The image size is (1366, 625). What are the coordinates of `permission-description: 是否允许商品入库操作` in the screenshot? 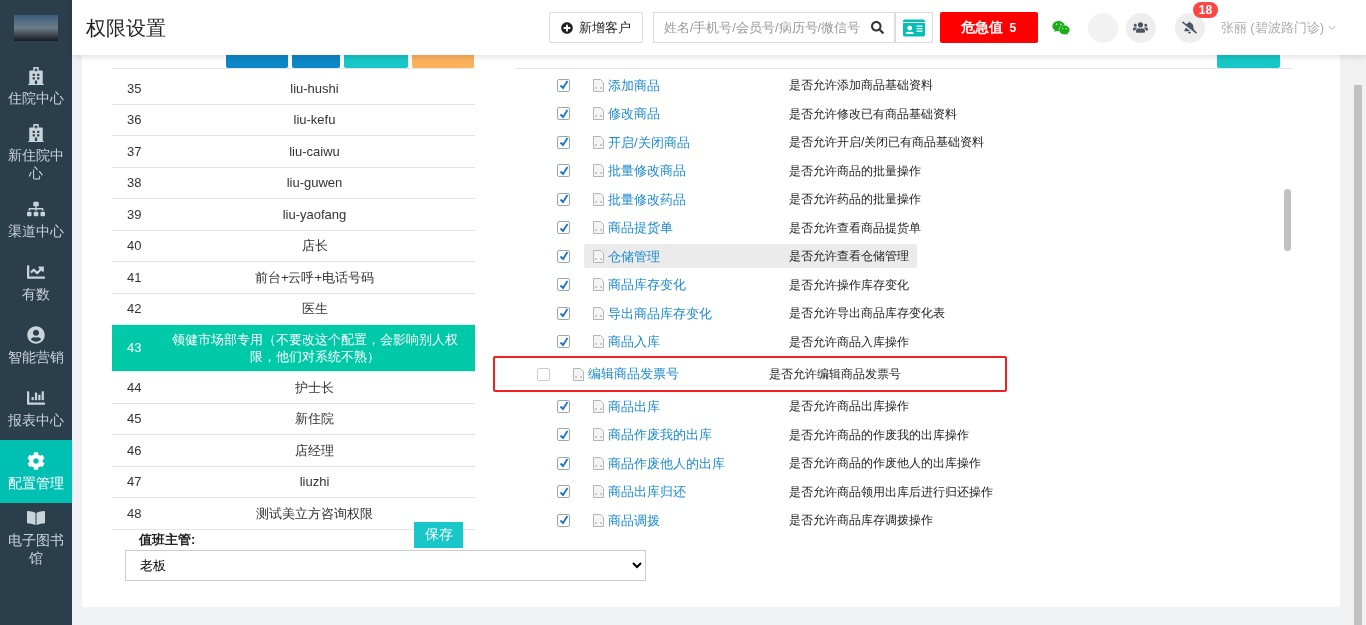 It's located at (849, 342).